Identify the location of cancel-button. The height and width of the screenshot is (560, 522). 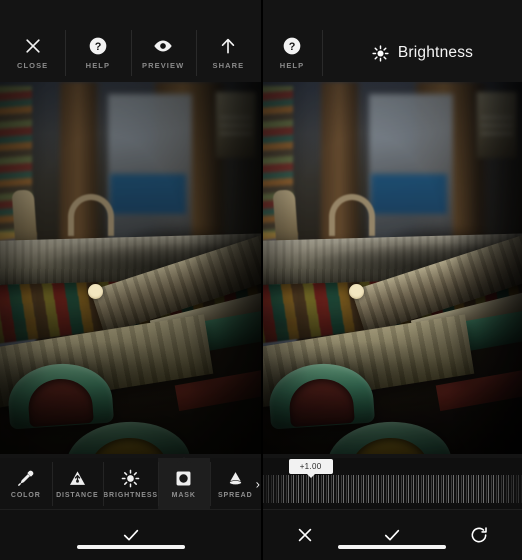
(305, 535).